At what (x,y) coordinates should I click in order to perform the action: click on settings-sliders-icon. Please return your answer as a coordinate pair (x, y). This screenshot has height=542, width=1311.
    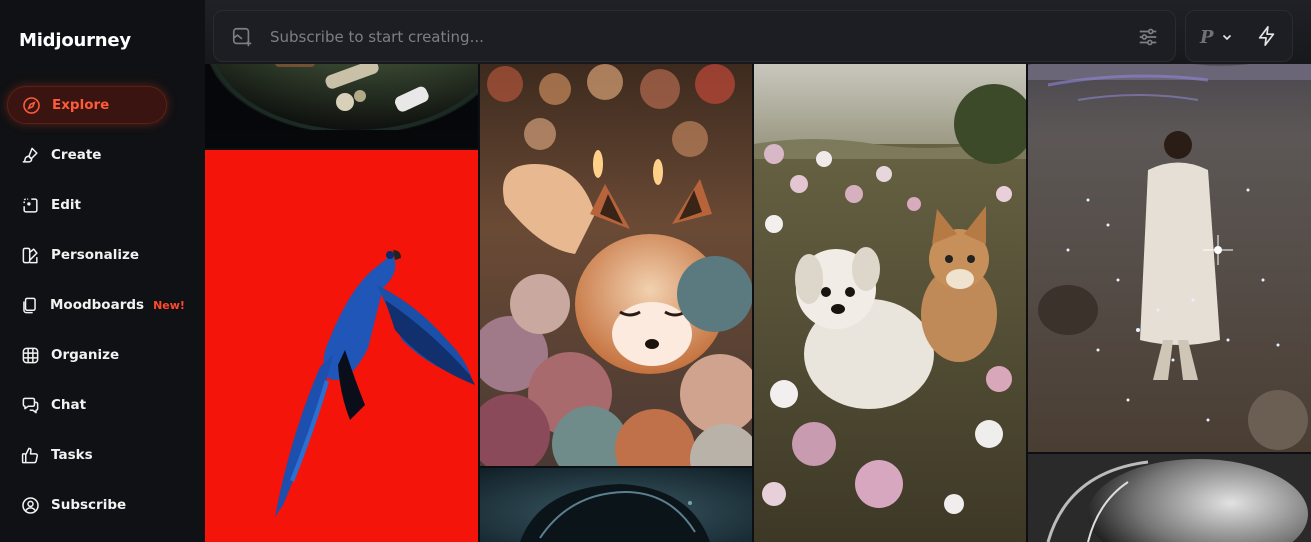
    Looking at the image, I should click on (1148, 37).